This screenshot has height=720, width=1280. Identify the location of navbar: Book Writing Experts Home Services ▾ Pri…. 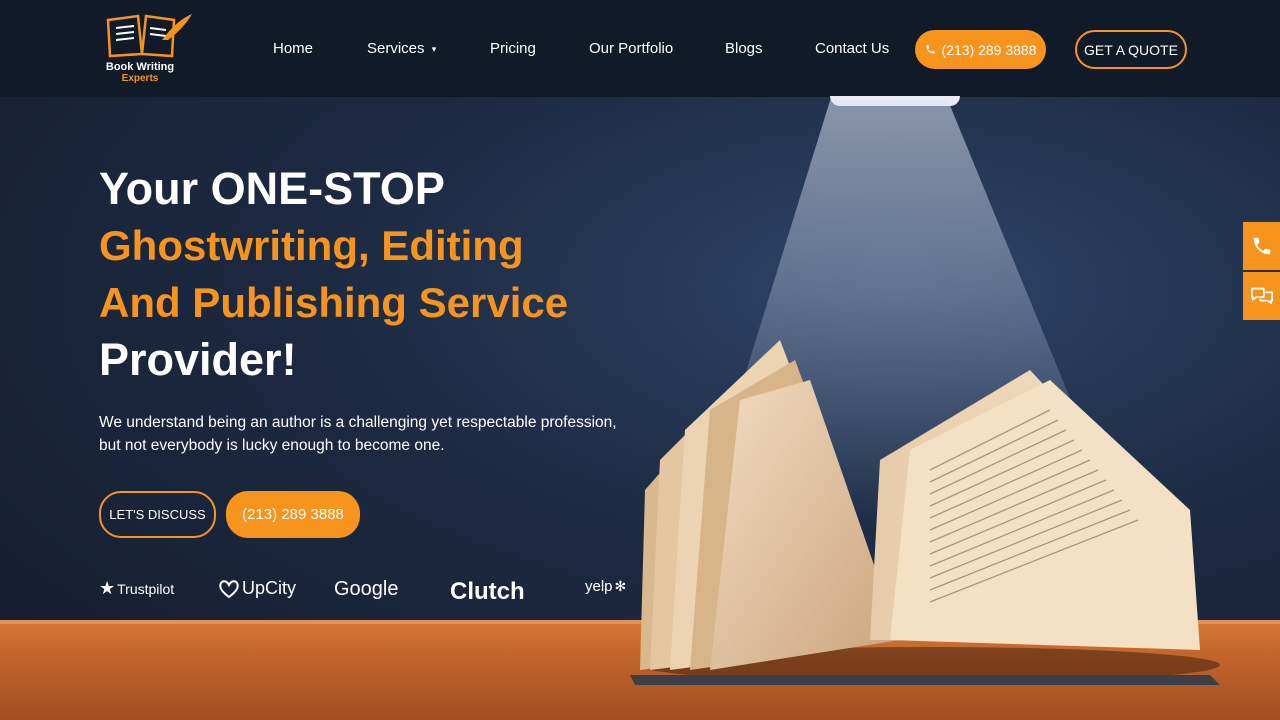
(640, 48).